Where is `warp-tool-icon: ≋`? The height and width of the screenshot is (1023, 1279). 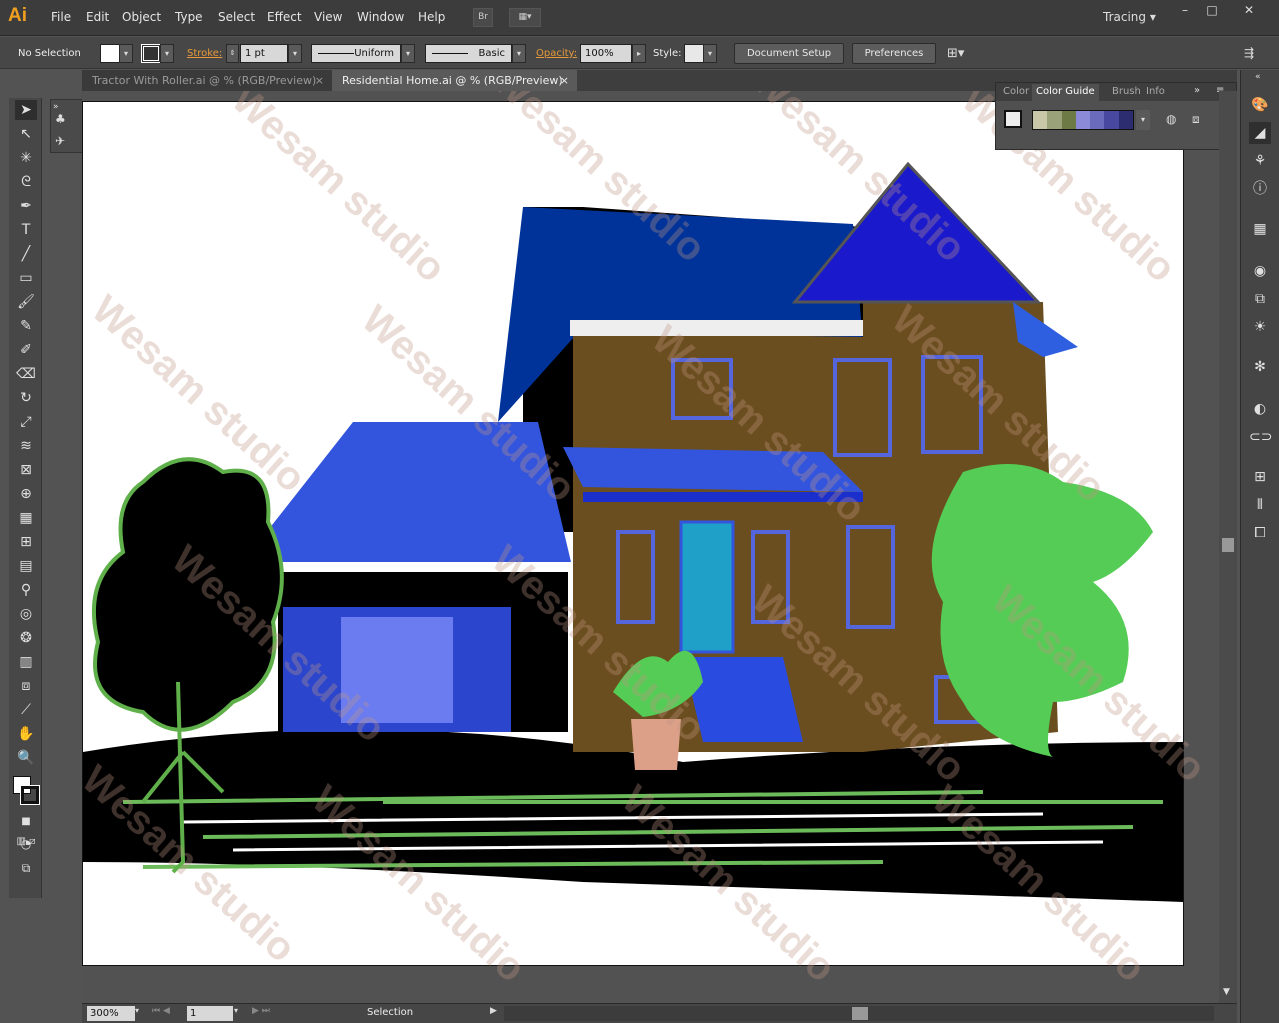
warp-tool-icon: ≋ is located at coordinates (26, 446).